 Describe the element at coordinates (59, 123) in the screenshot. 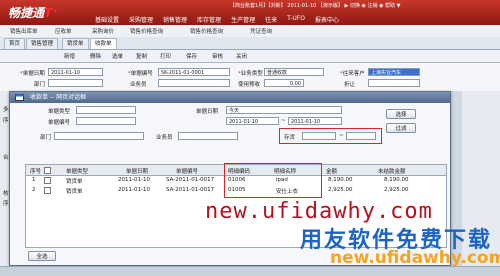

I see `dialog-doc-no-label: 单据编号` at that location.